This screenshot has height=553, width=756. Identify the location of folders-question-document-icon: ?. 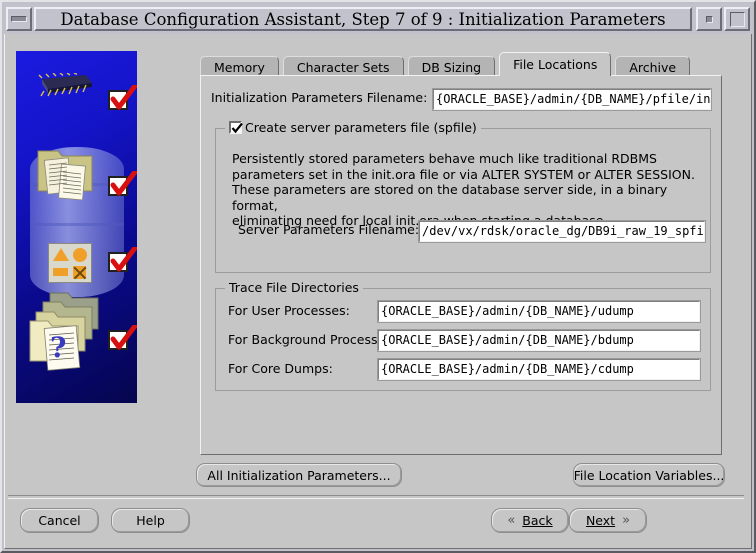
(64, 331).